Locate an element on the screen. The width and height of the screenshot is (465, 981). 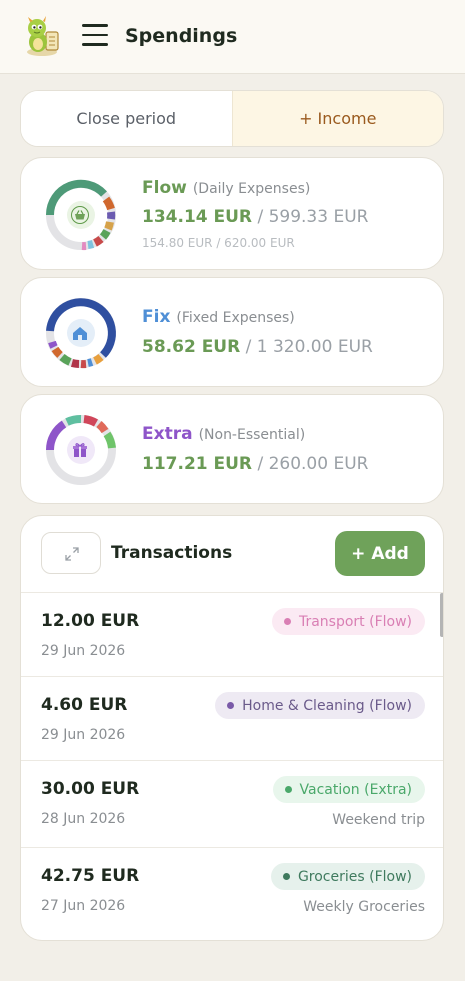
tag-label: Groceries (Flow) is located at coordinates (354, 876).